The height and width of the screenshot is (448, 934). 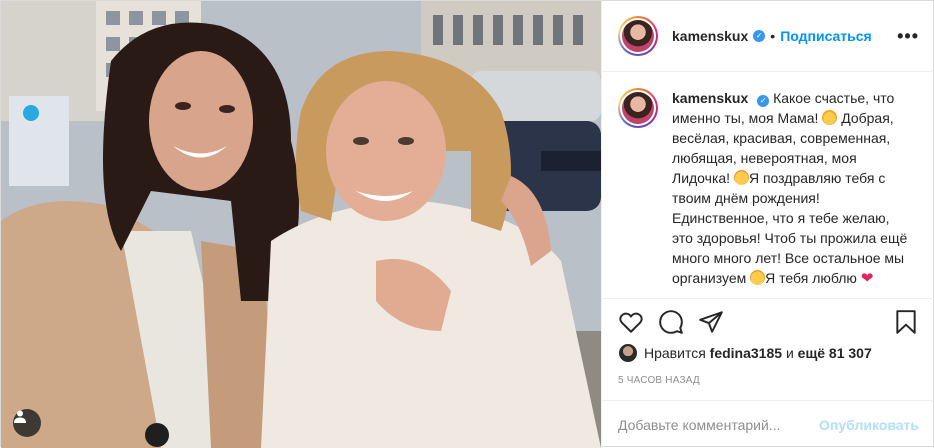 What do you see at coordinates (768, 322) in the screenshot?
I see `post-actions` at bounding box center [768, 322].